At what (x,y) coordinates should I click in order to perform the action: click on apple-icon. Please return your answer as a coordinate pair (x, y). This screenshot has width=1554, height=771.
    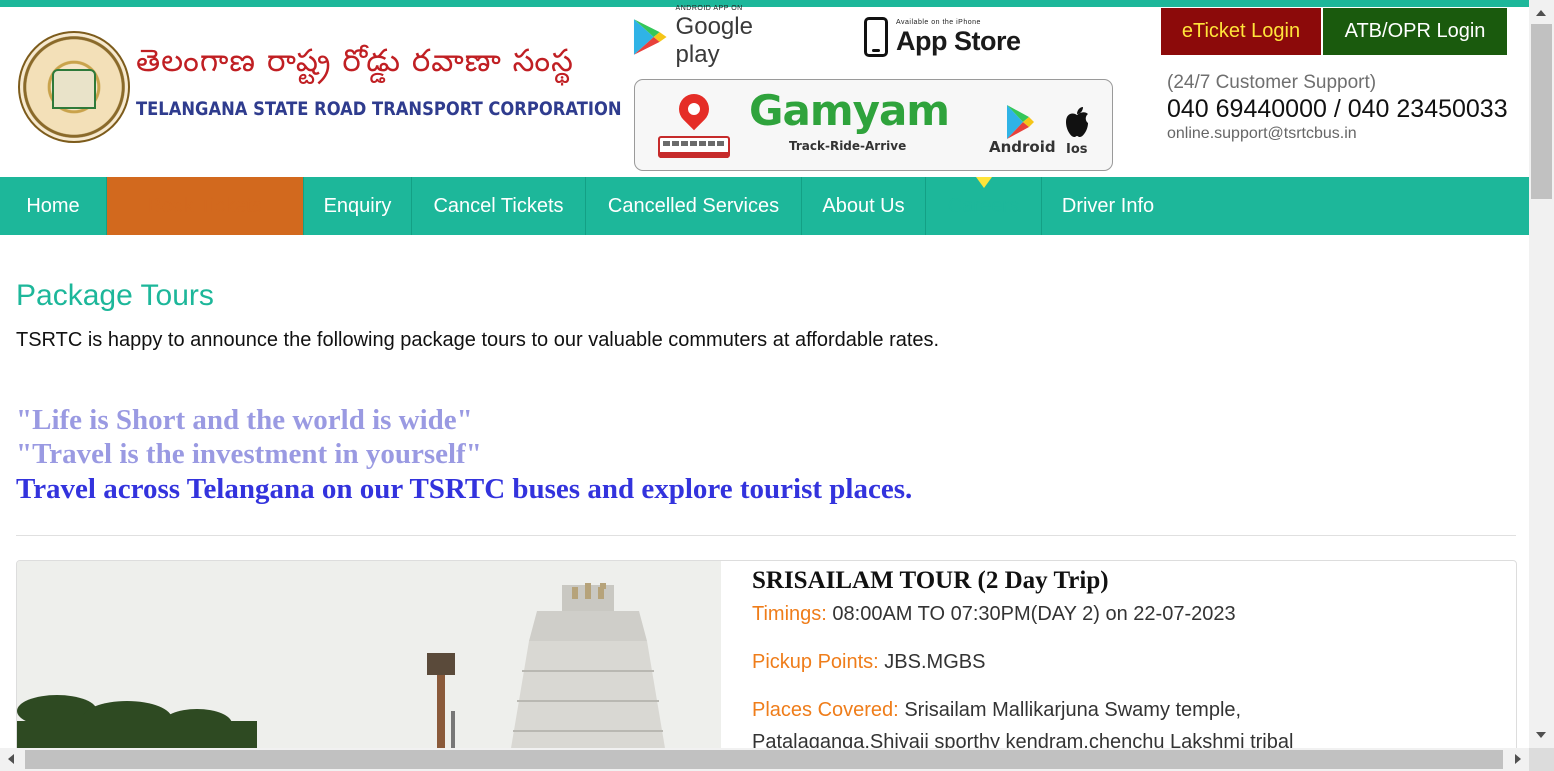
    Looking at the image, I should click on (1077, 122).